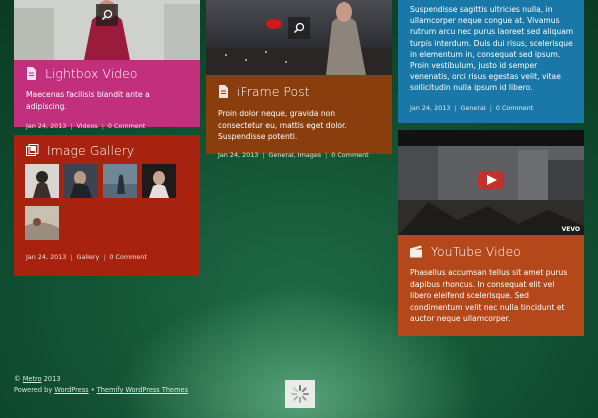  I want to click on gallery-icon, so click(32, 150).